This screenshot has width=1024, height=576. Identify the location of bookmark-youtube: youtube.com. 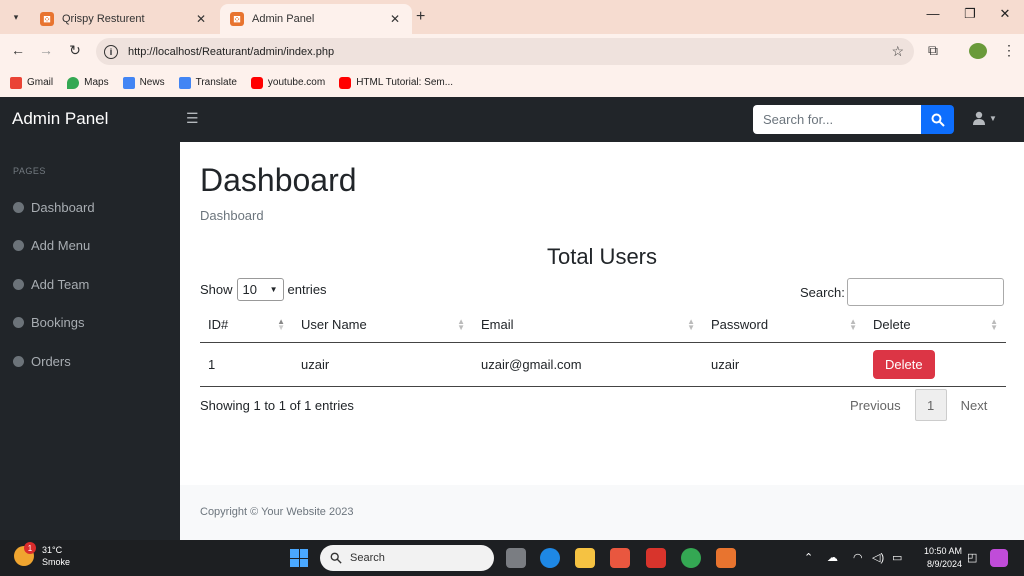
(288, 82).